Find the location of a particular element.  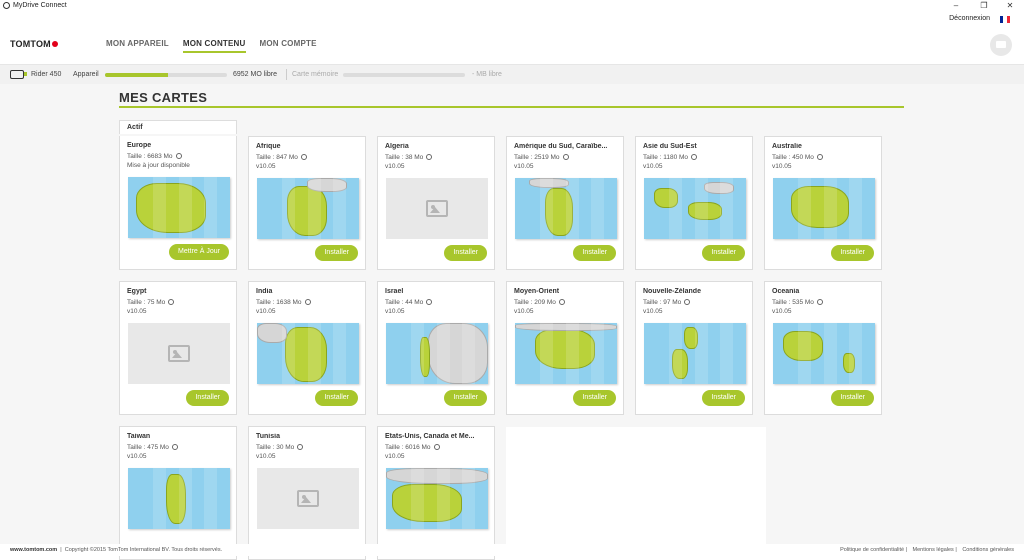

chat-icon is located at coordinates (1001, 45).